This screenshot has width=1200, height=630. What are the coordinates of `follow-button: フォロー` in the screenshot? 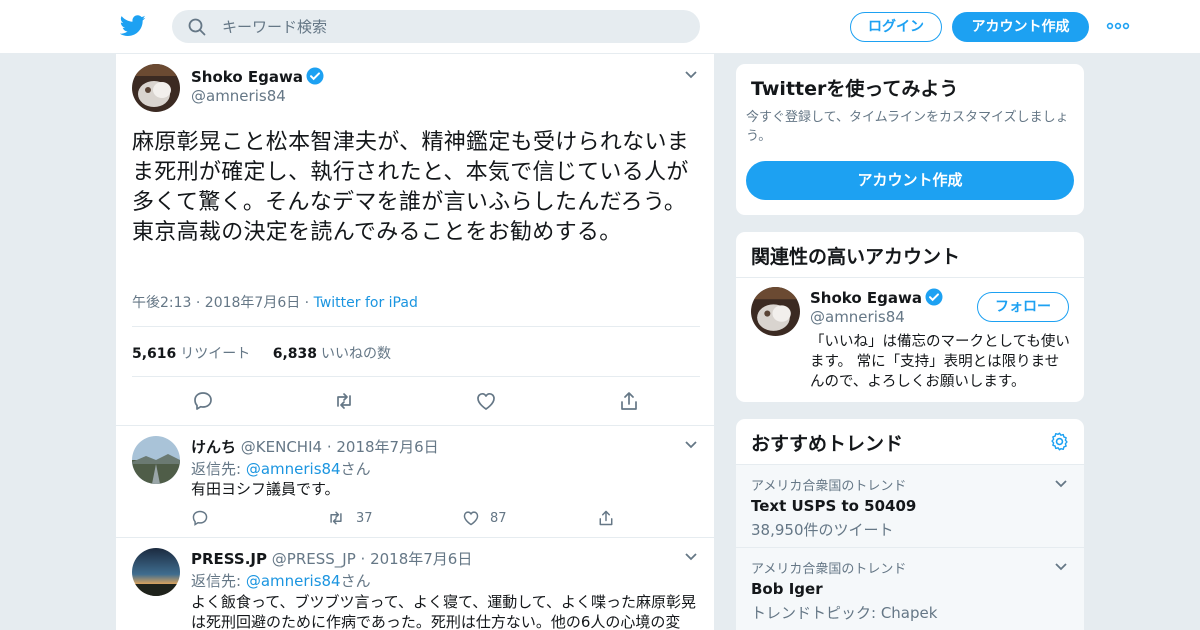 It's located at (1023, 307).